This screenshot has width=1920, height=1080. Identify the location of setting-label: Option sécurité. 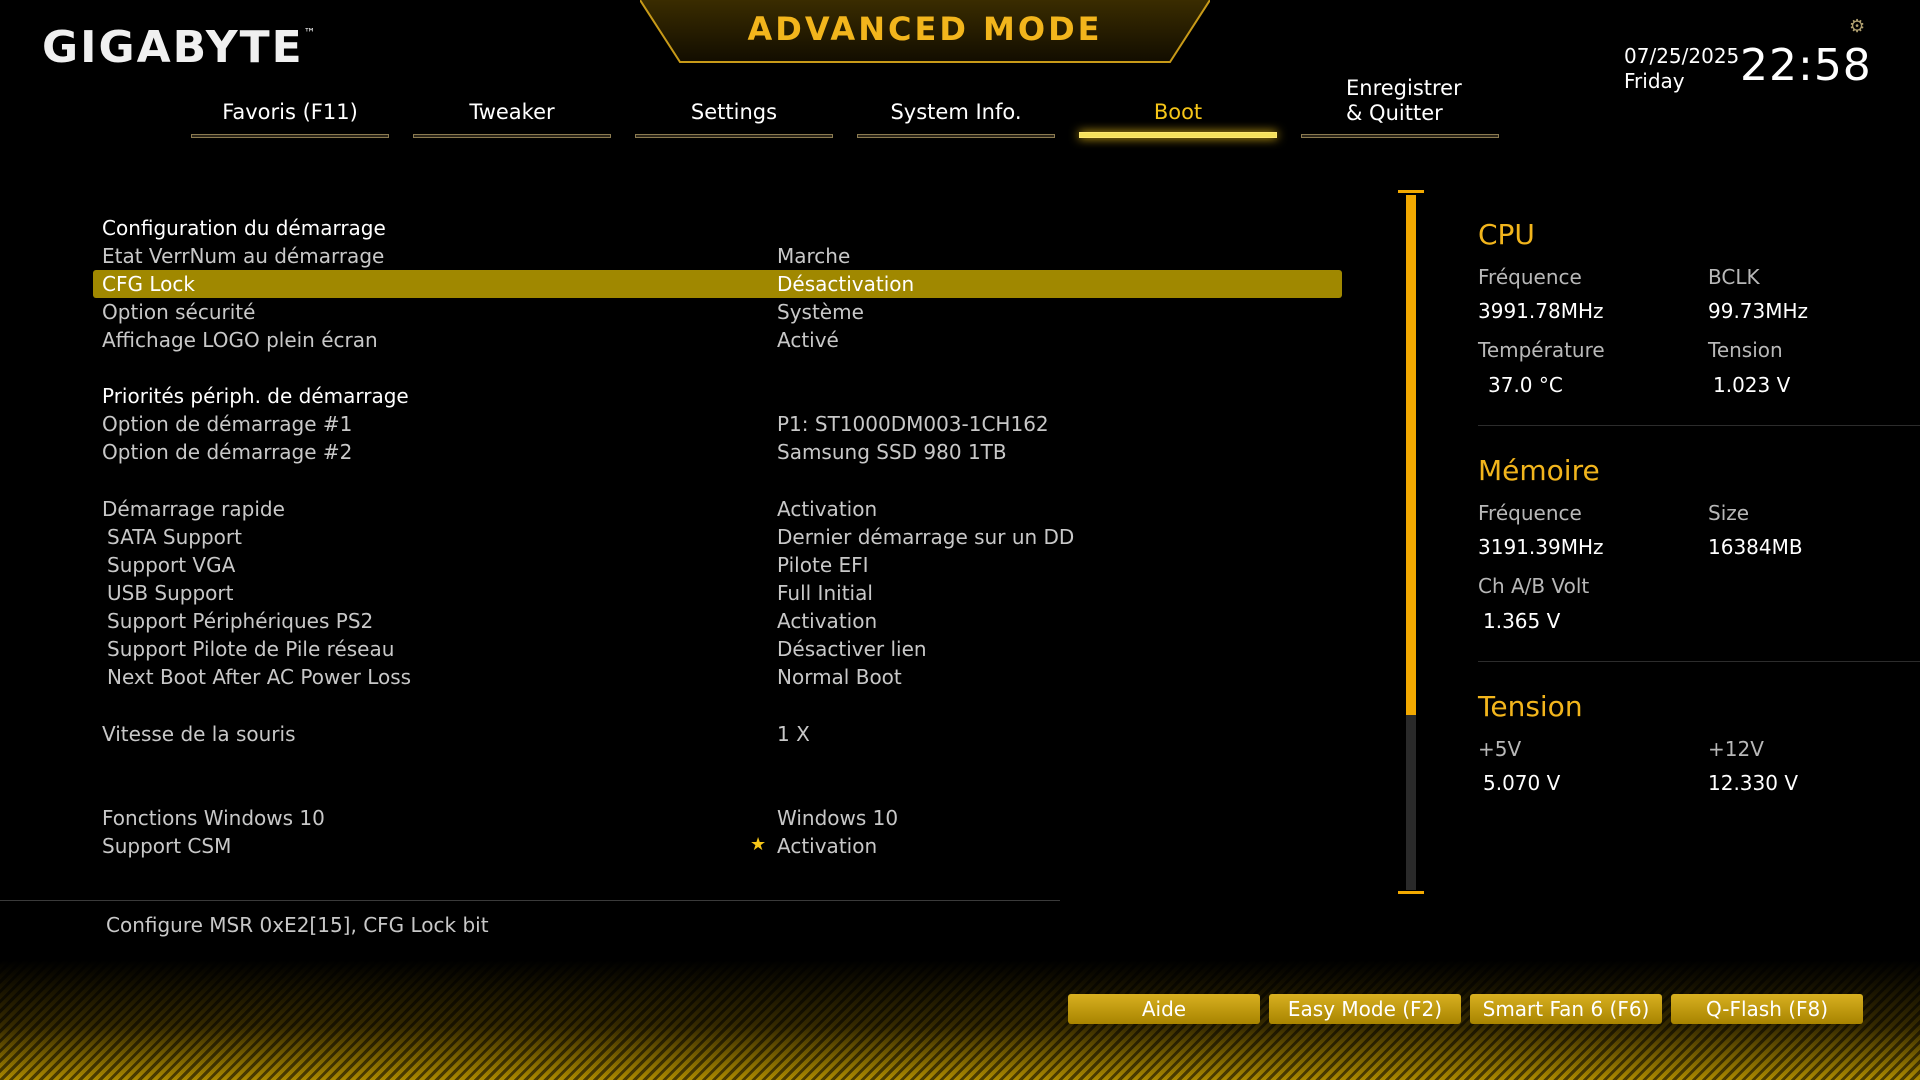
(179, 312).